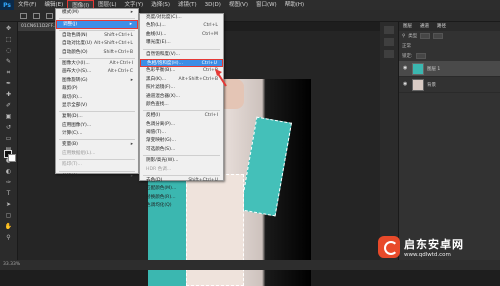 This screenshot has width=500, height=286. Describe the element at coordinates (97, 24) in the screenshot. I see `image-menu-item: 调整(J) ▸` at that location.